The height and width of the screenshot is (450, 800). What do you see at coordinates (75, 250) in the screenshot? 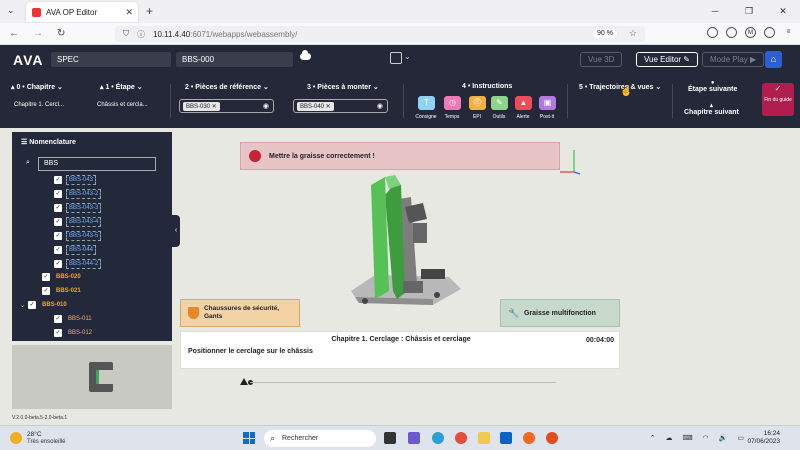
I see `tree-item: ✓ BBS-044` at bounding box center [75, 250].